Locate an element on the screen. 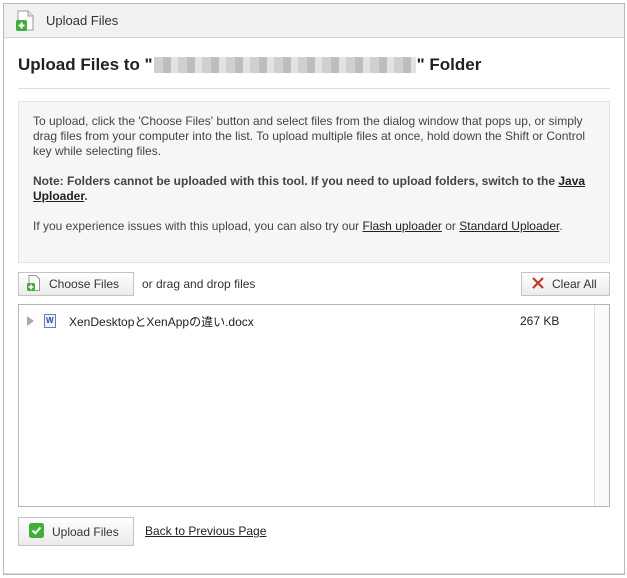  page-title-suffix: " Folder is located at coordinates (449, 64).